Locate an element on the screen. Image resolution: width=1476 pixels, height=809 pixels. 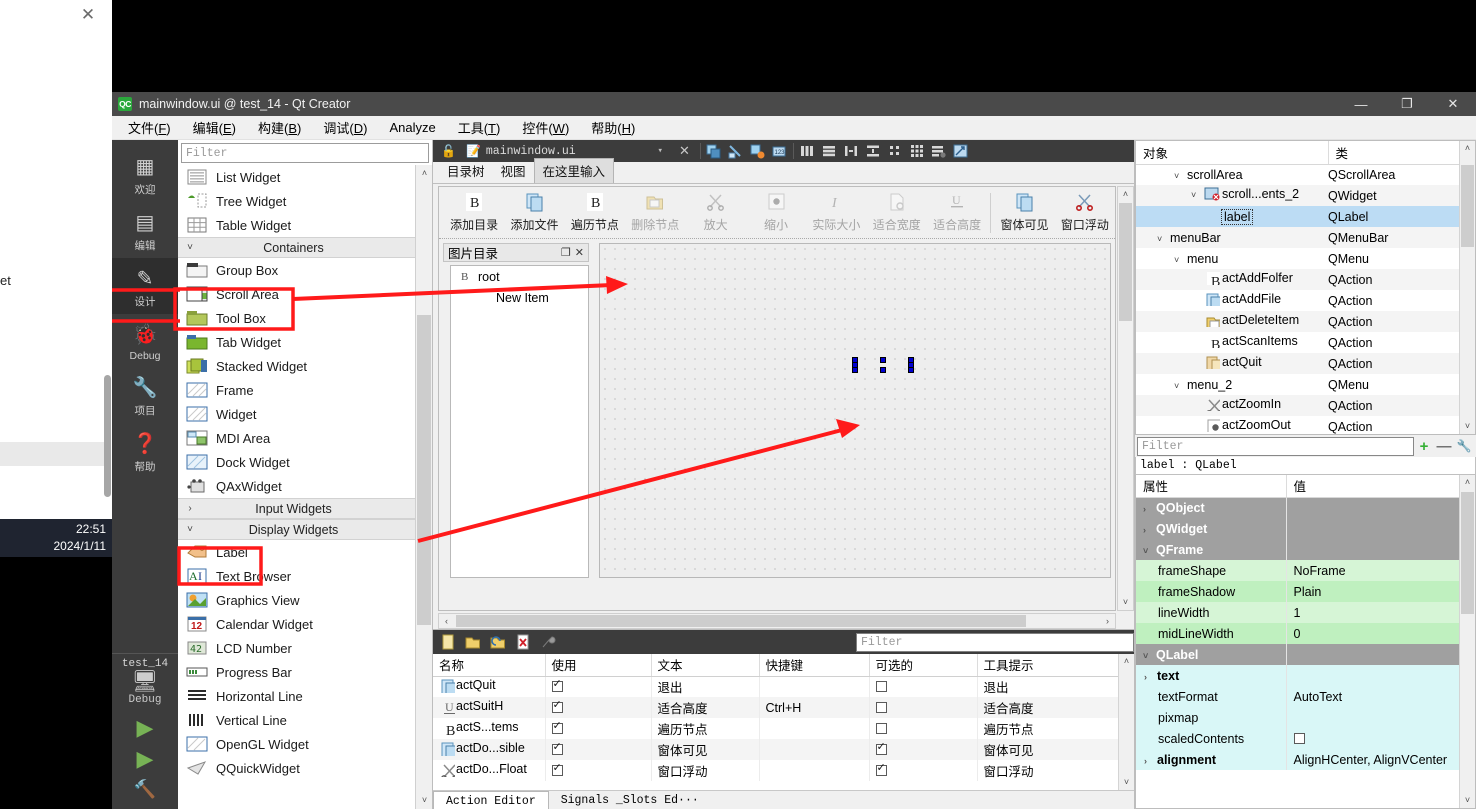
object-tree-name: scrollArea is located at coordinates (1215, 175).